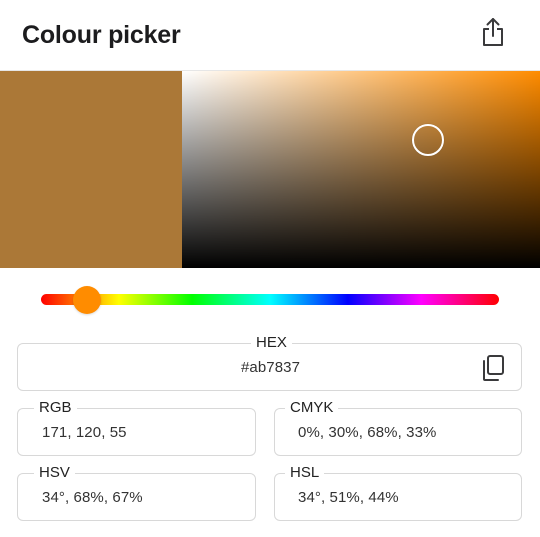 This screenshot has width=540, height=537. I want to click on hue-slider, so click(270, 299).